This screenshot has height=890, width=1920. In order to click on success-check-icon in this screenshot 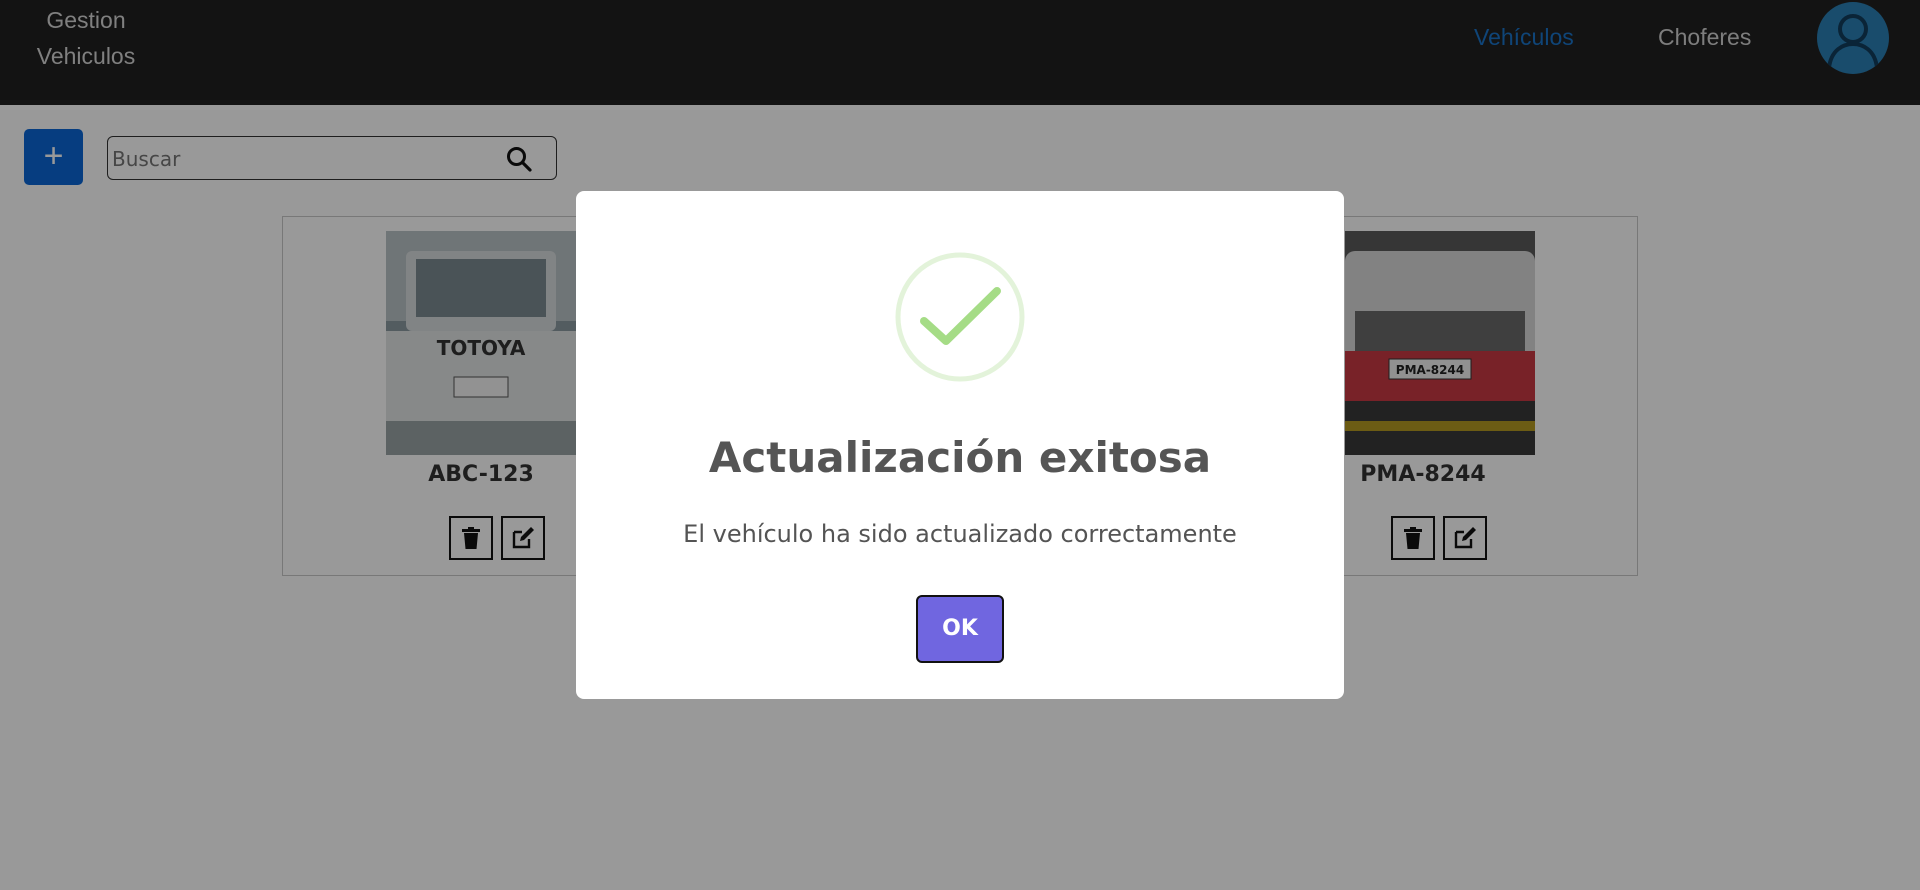, I will do `click(960, 317)`.